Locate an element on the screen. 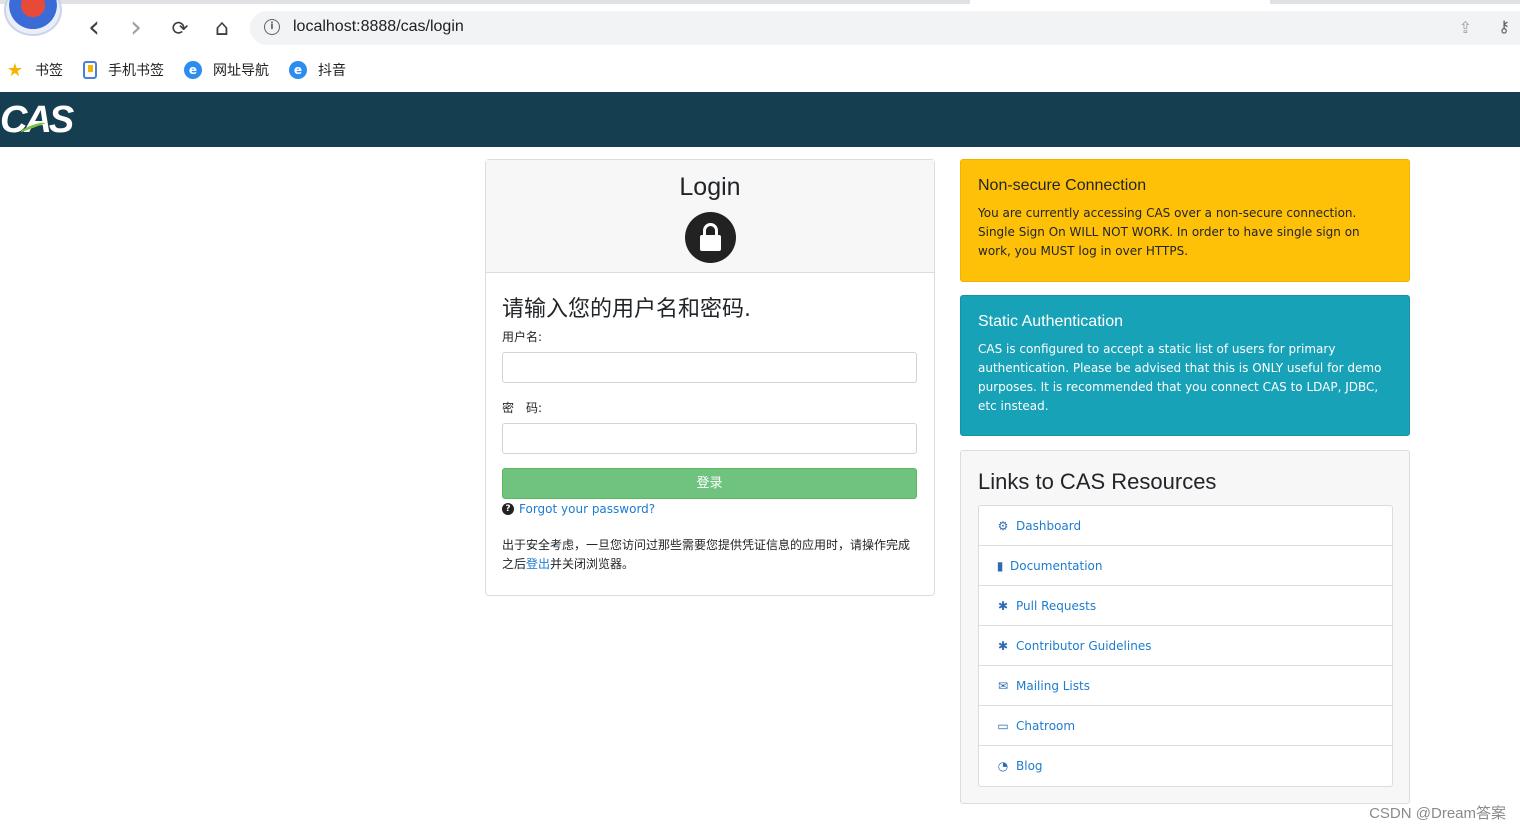 Image resolution: width=1520 pixels, height=829 pixels. bookmark-item-mobile: 手机书签 is located at coordinates (123, 70).